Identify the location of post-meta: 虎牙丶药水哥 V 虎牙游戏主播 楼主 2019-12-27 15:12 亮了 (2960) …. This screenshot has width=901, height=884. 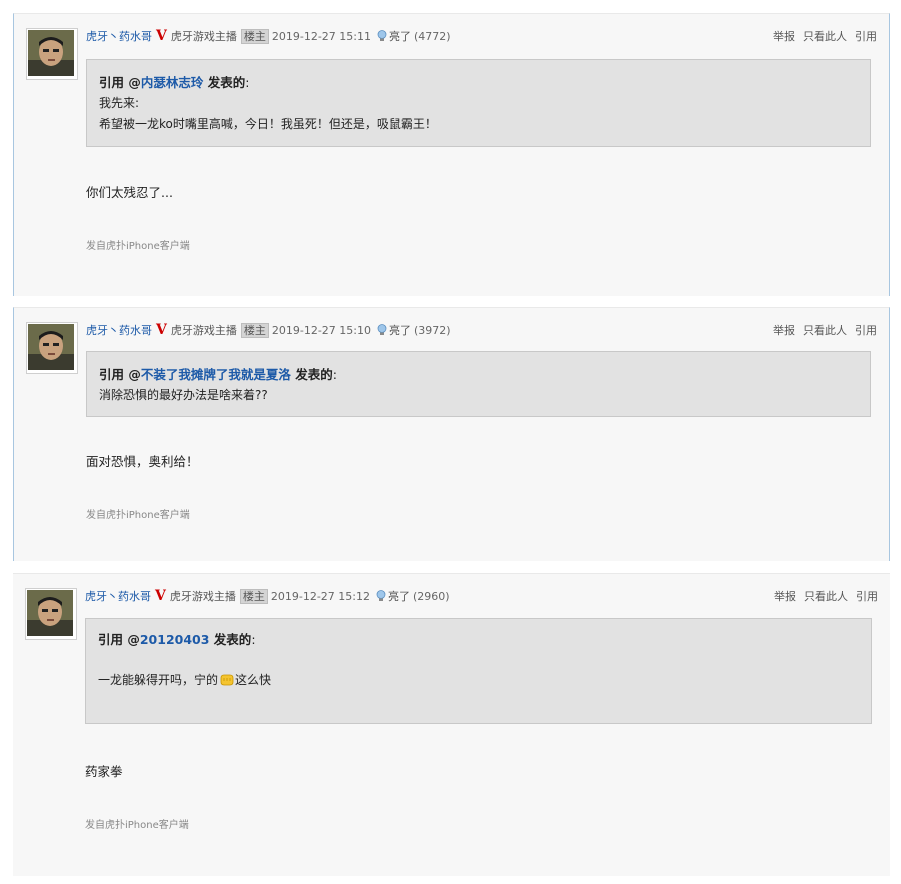
(481, 597).